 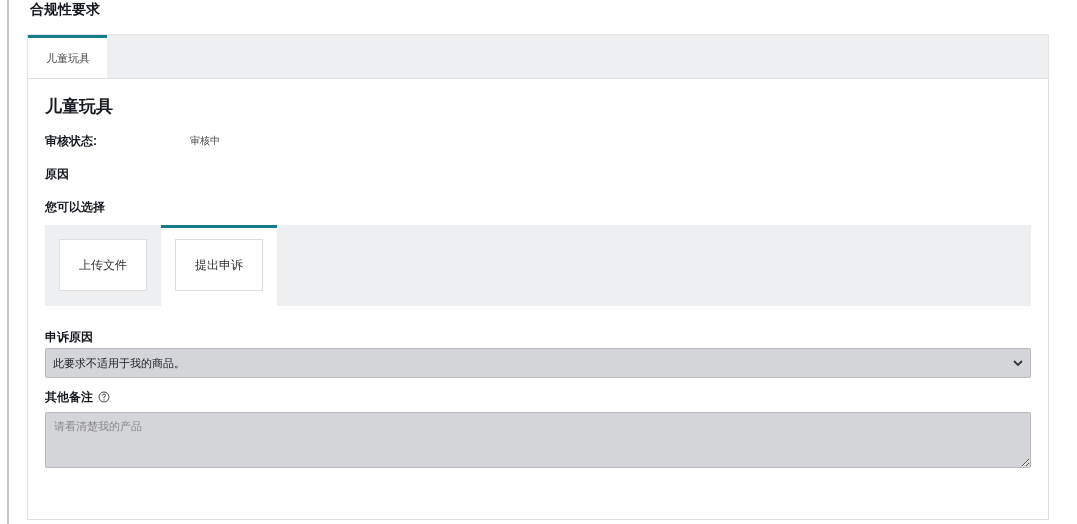 I want to click on status-label: 审核状态:, so click(x=71, y=141).